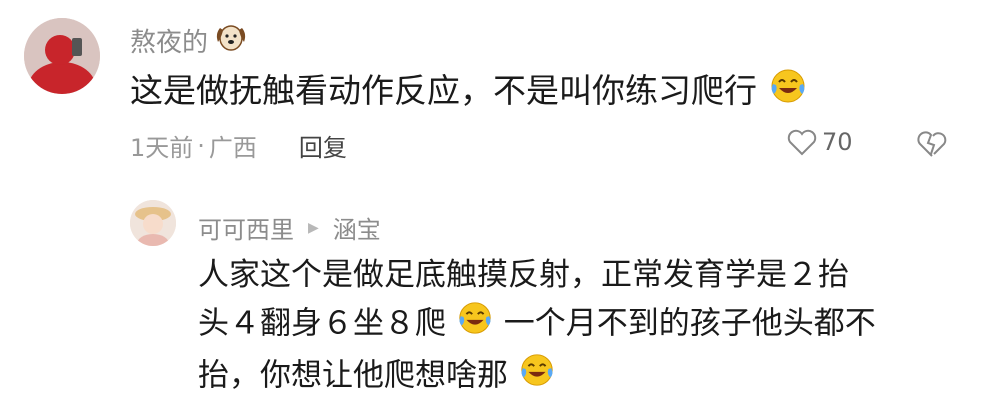 This screenshot has height=403, width=1000. I want to click on reply-line: 头４翻身６坐８爬 一个月不到的孩子他头都不, so click(537, 325).